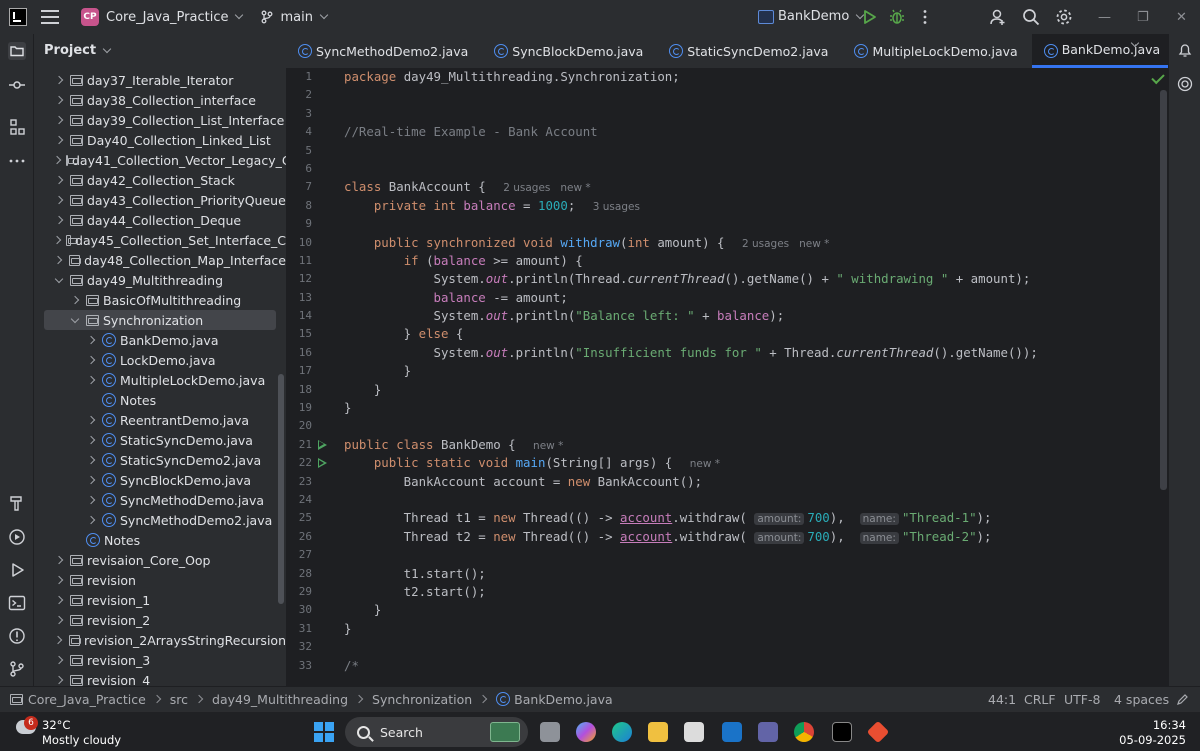 This screenshot has width=1200, height=751. What do you see at coordinates (311, 151) in the screenshot?
I see `line-number: 5` at bounding box center [311, 151].